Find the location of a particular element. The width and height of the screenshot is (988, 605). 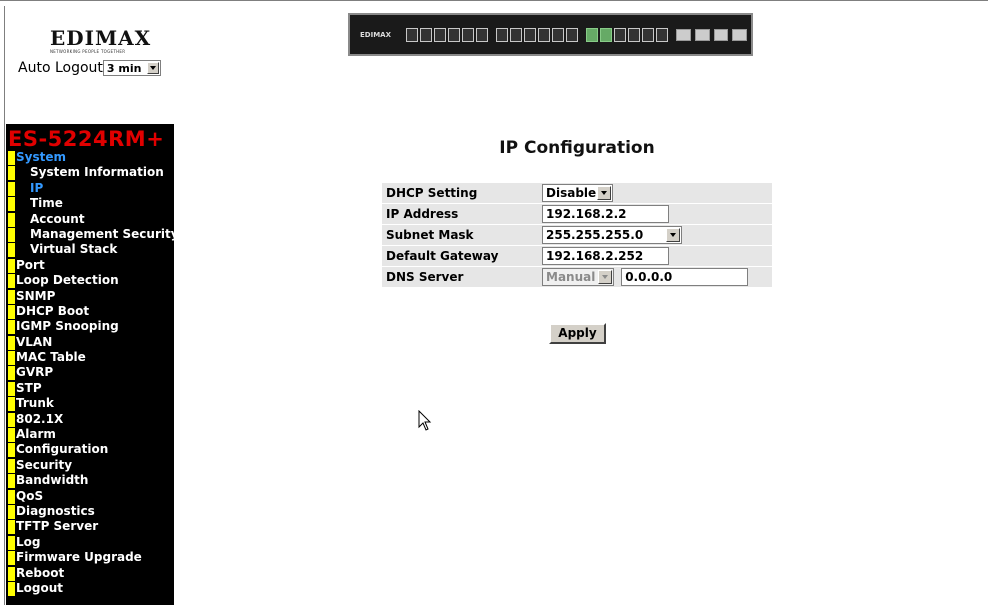

edimax-logo: EDIMAX NETWORKING PEOPLE TOGETHER is located at coordinates (101, 40).